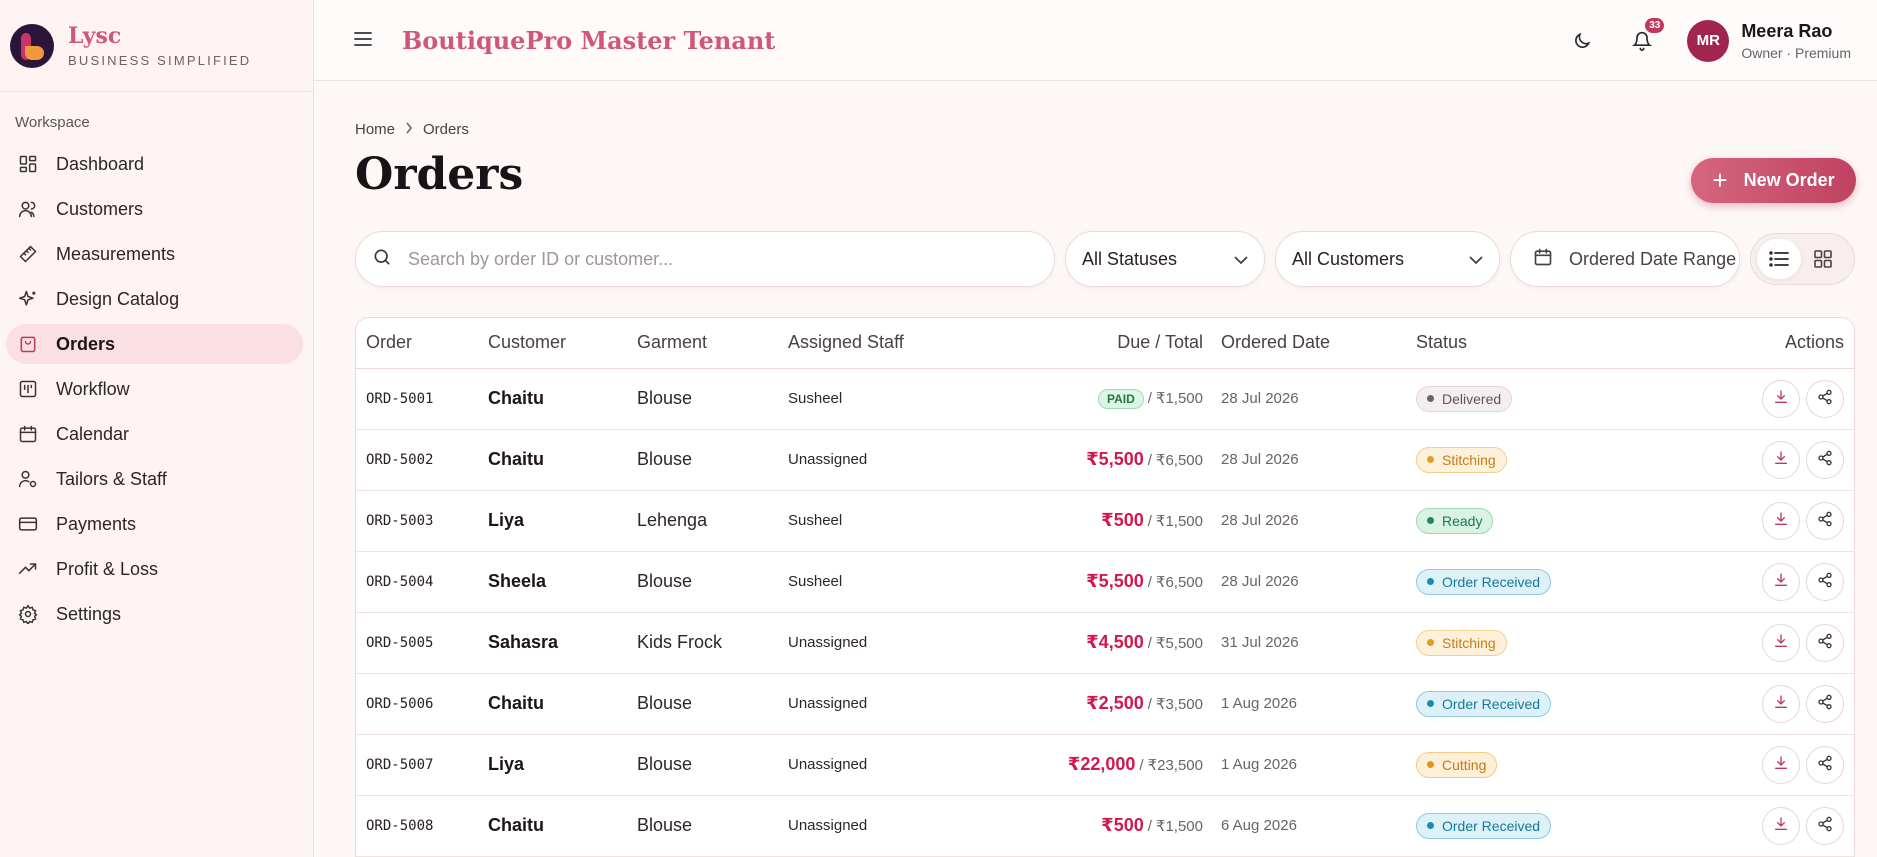 Image resolution: width=1877 pixels, height=857 pixels. I want to click on garment-name: Blouse, so click(665, 703).